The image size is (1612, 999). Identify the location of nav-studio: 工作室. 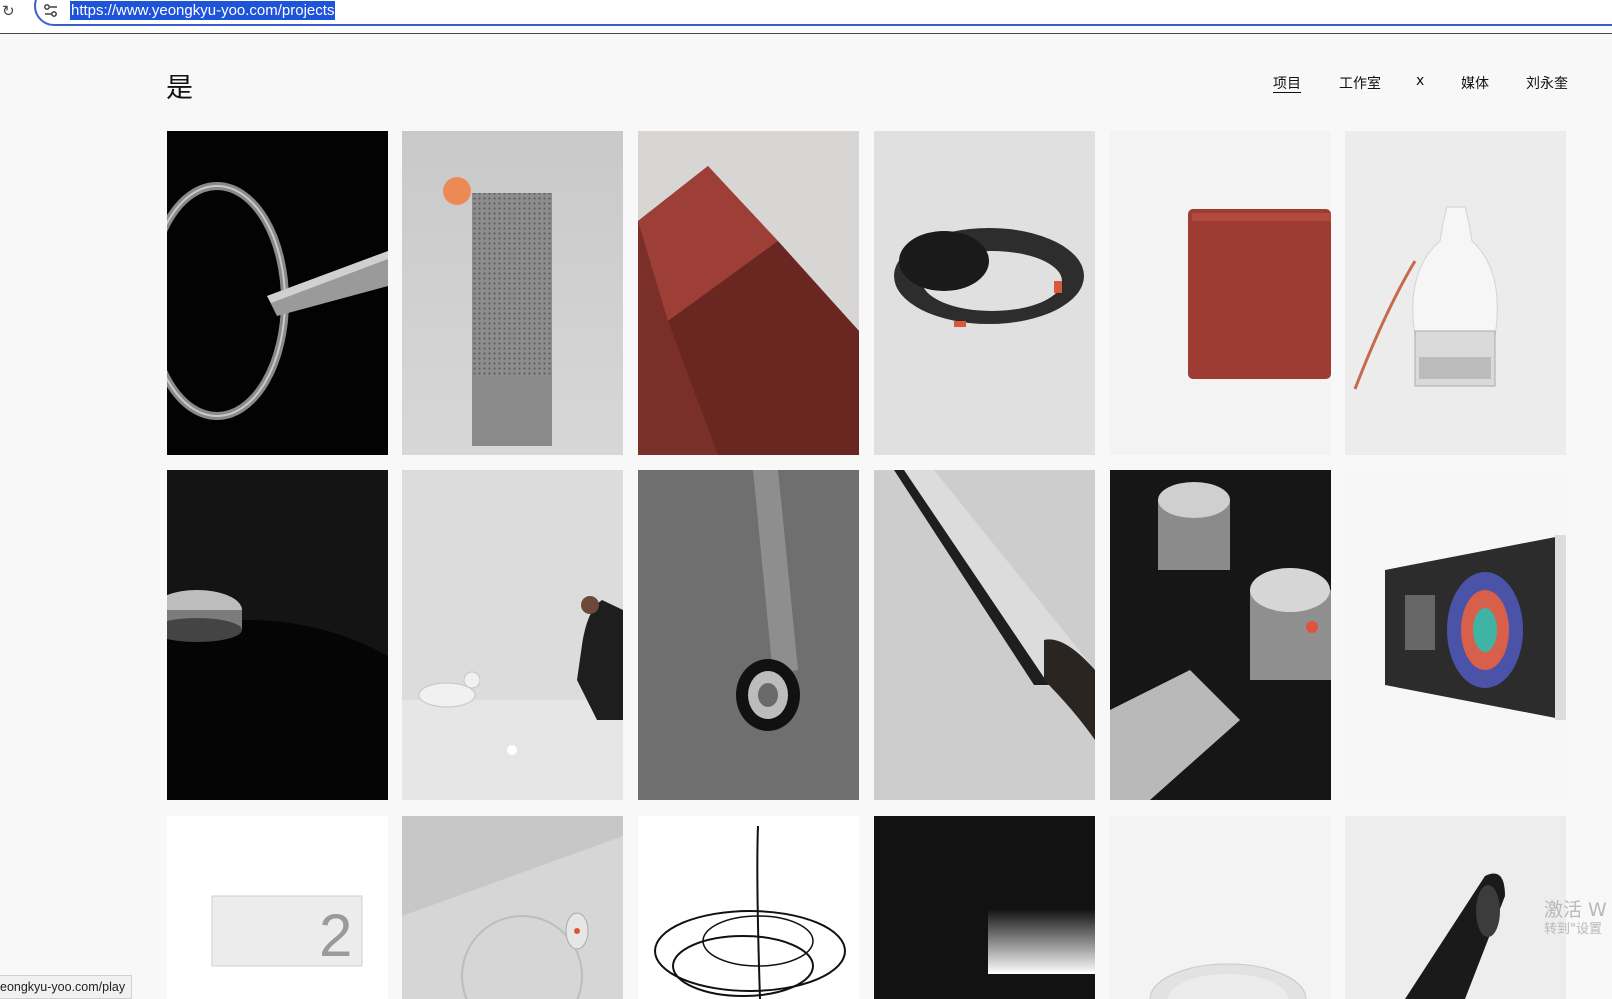
(1360, 83).